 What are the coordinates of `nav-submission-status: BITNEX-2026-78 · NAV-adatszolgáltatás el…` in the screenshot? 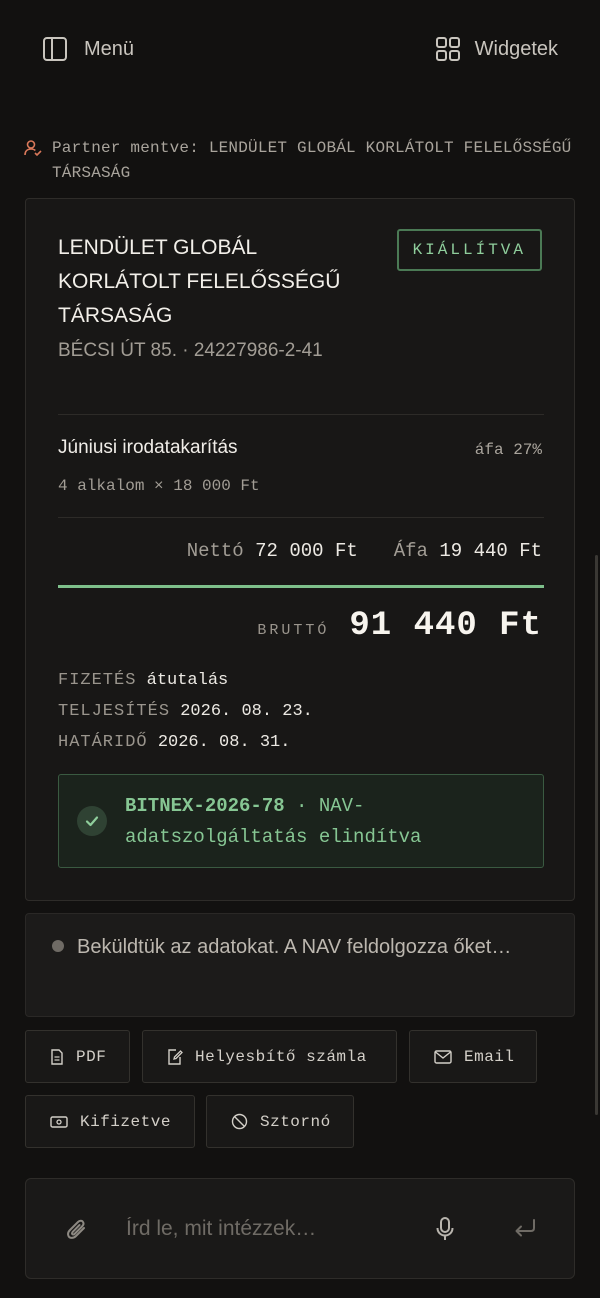 It's located at (301, 821).